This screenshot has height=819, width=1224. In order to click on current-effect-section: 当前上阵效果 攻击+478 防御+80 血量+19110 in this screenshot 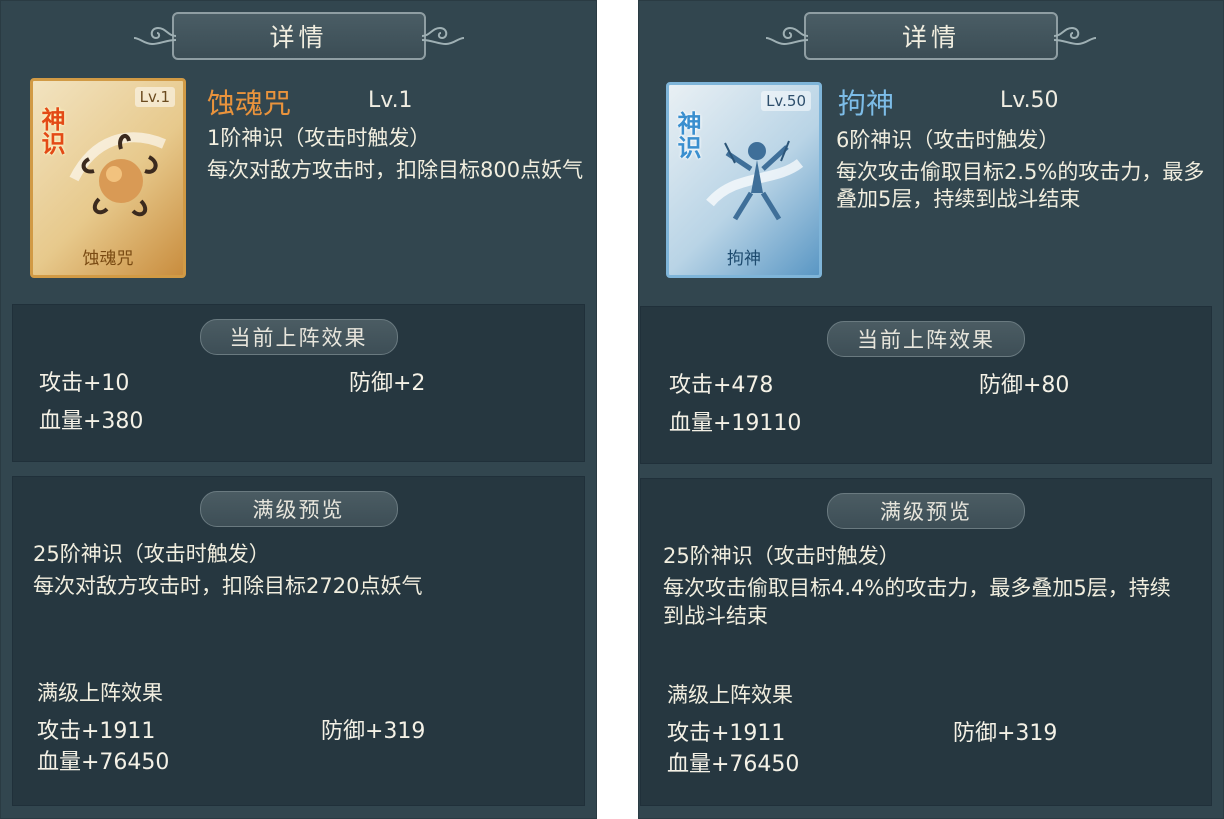, I will do `click(926, 385)`.